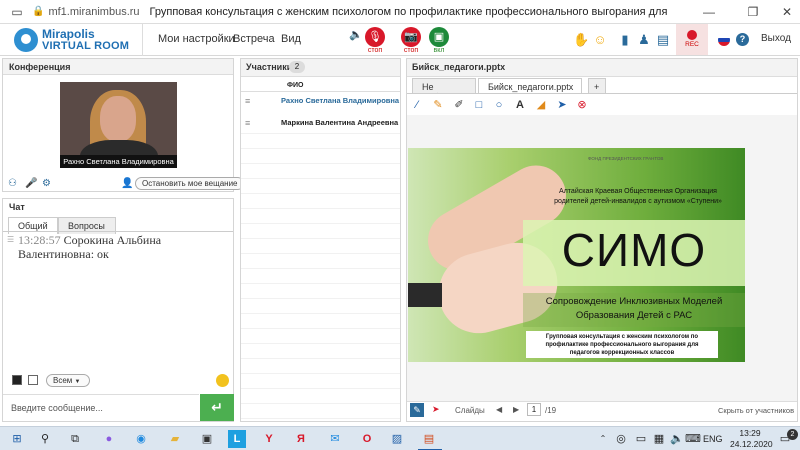 The width and height of the screenshot is (800, 450). What do you see at coordinates (439, 50) in the screenshot?
I see `screen-label: вкл` at bounding box center [439, 50].